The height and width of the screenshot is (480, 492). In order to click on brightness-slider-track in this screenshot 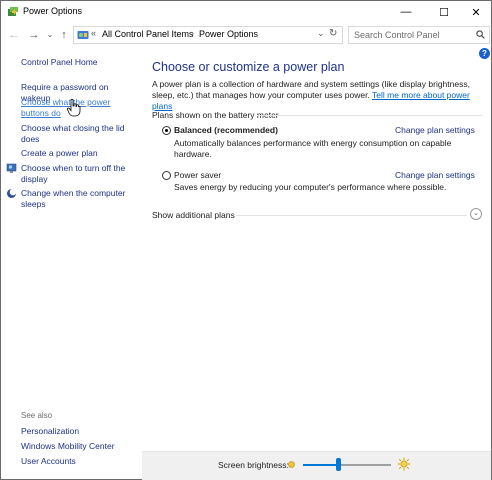, I will do `click(347, 465)`.